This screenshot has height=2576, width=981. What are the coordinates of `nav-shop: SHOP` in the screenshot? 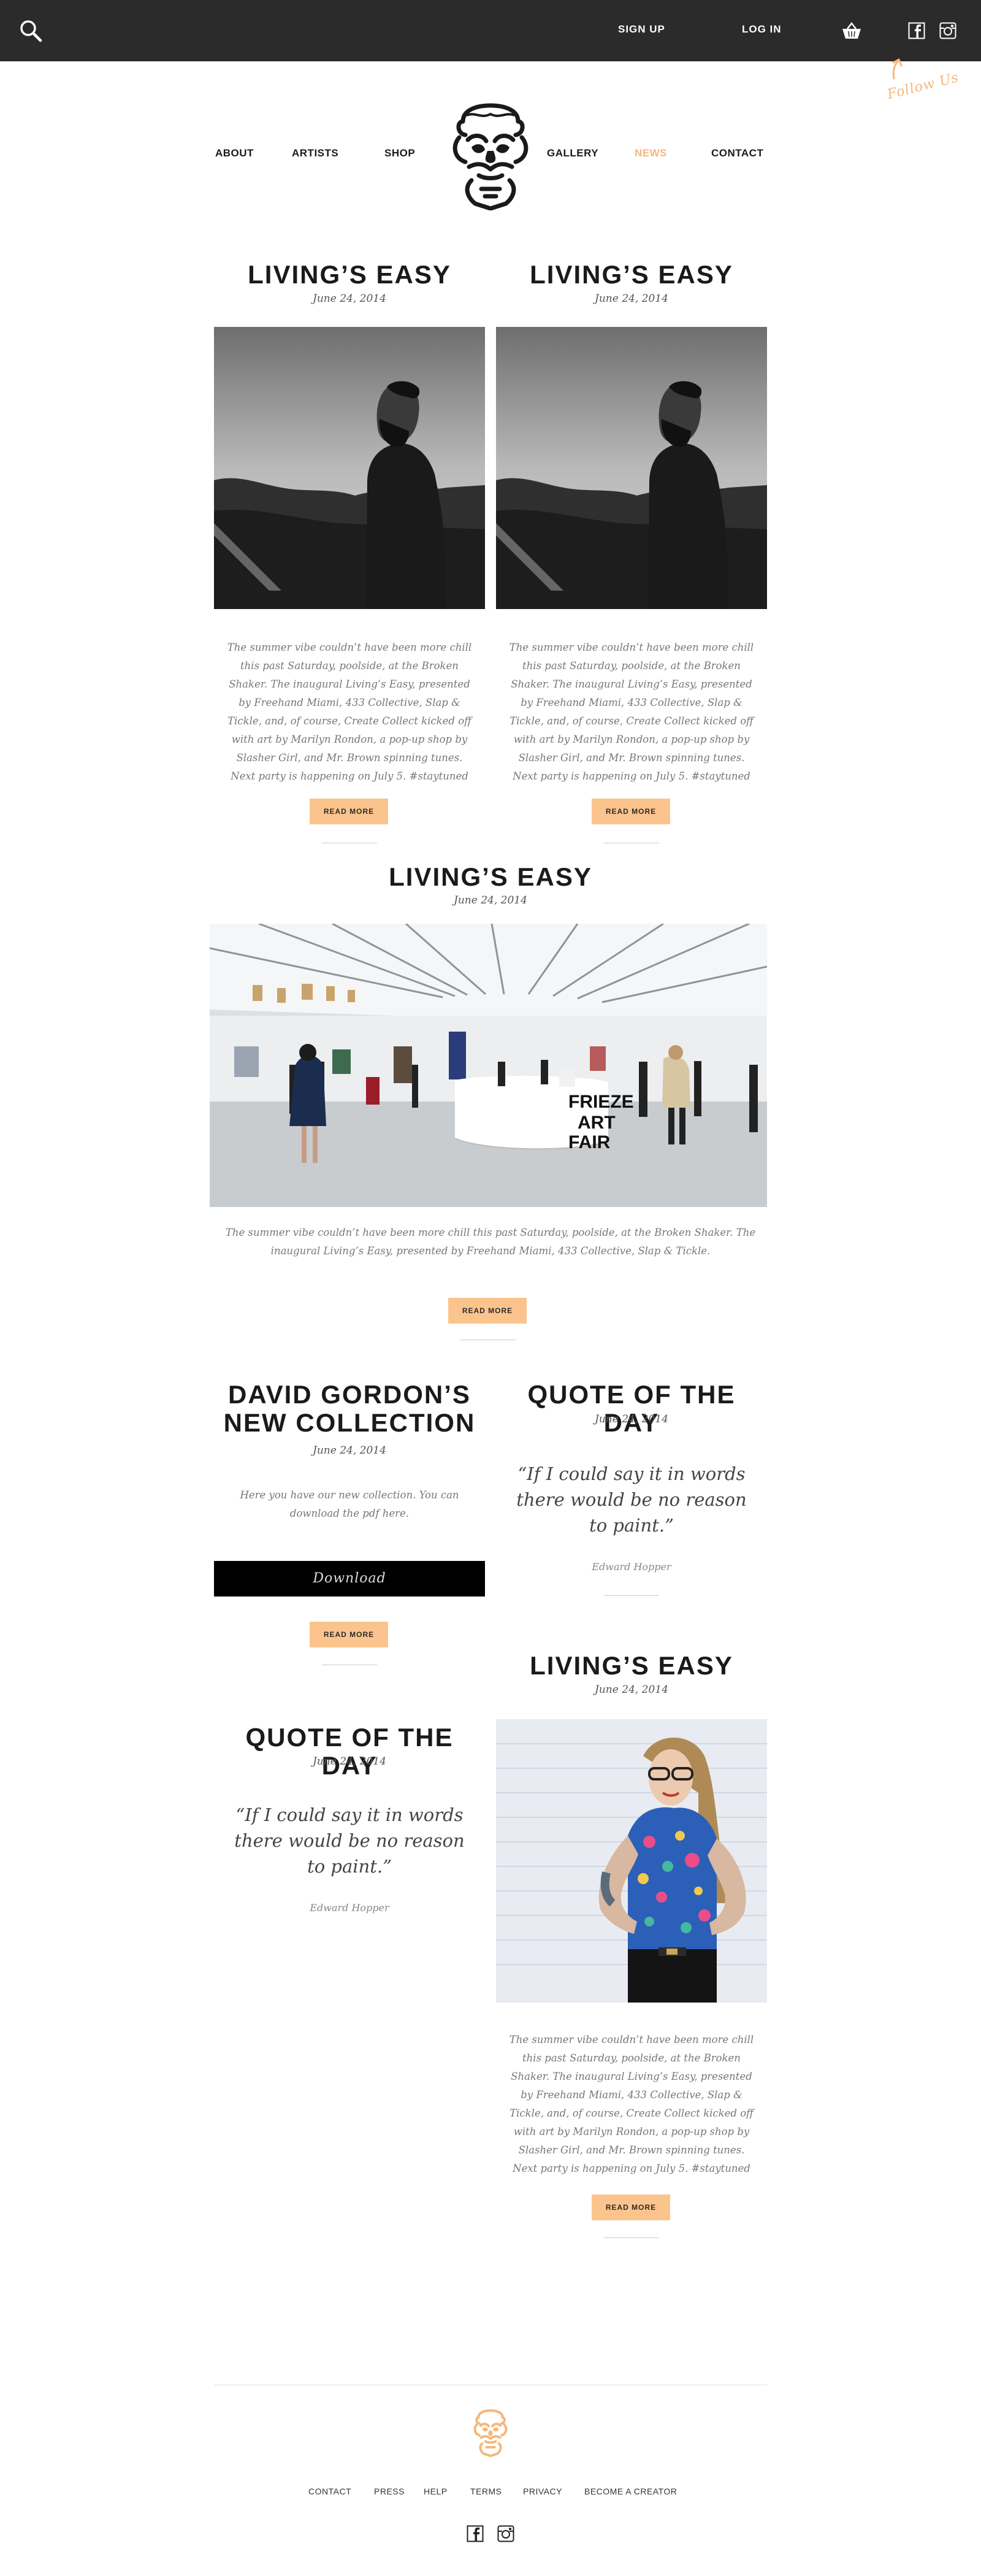 It's located at (399, 153).